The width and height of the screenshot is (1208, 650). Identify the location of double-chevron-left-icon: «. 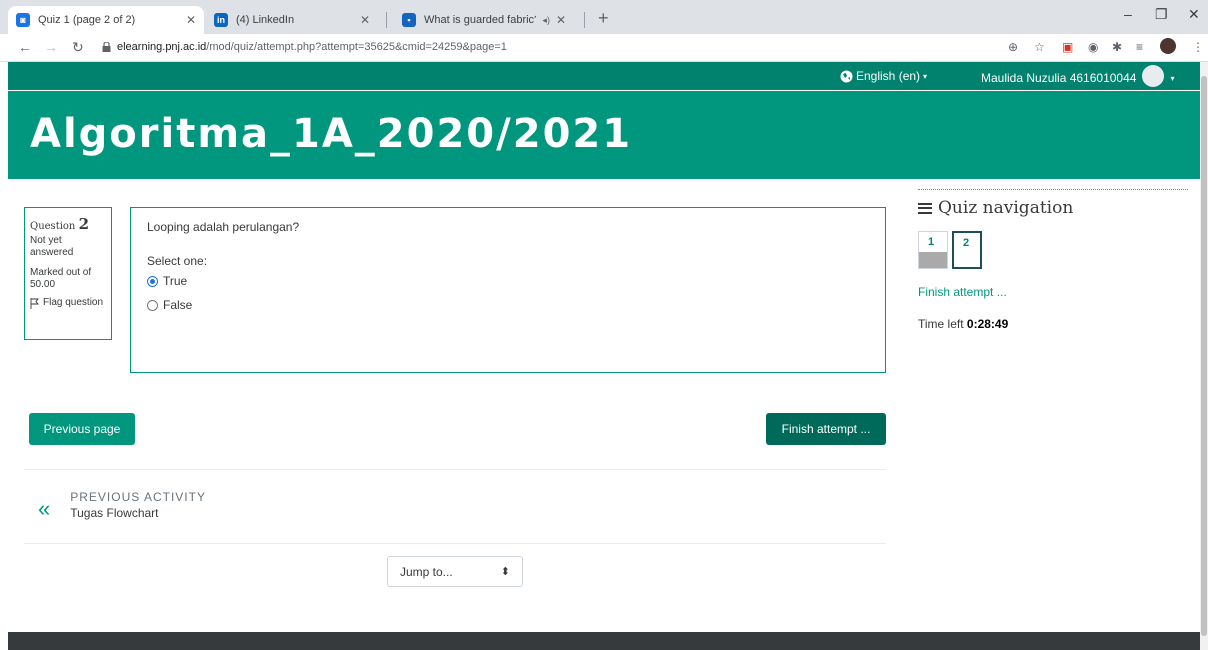
(44, 508).